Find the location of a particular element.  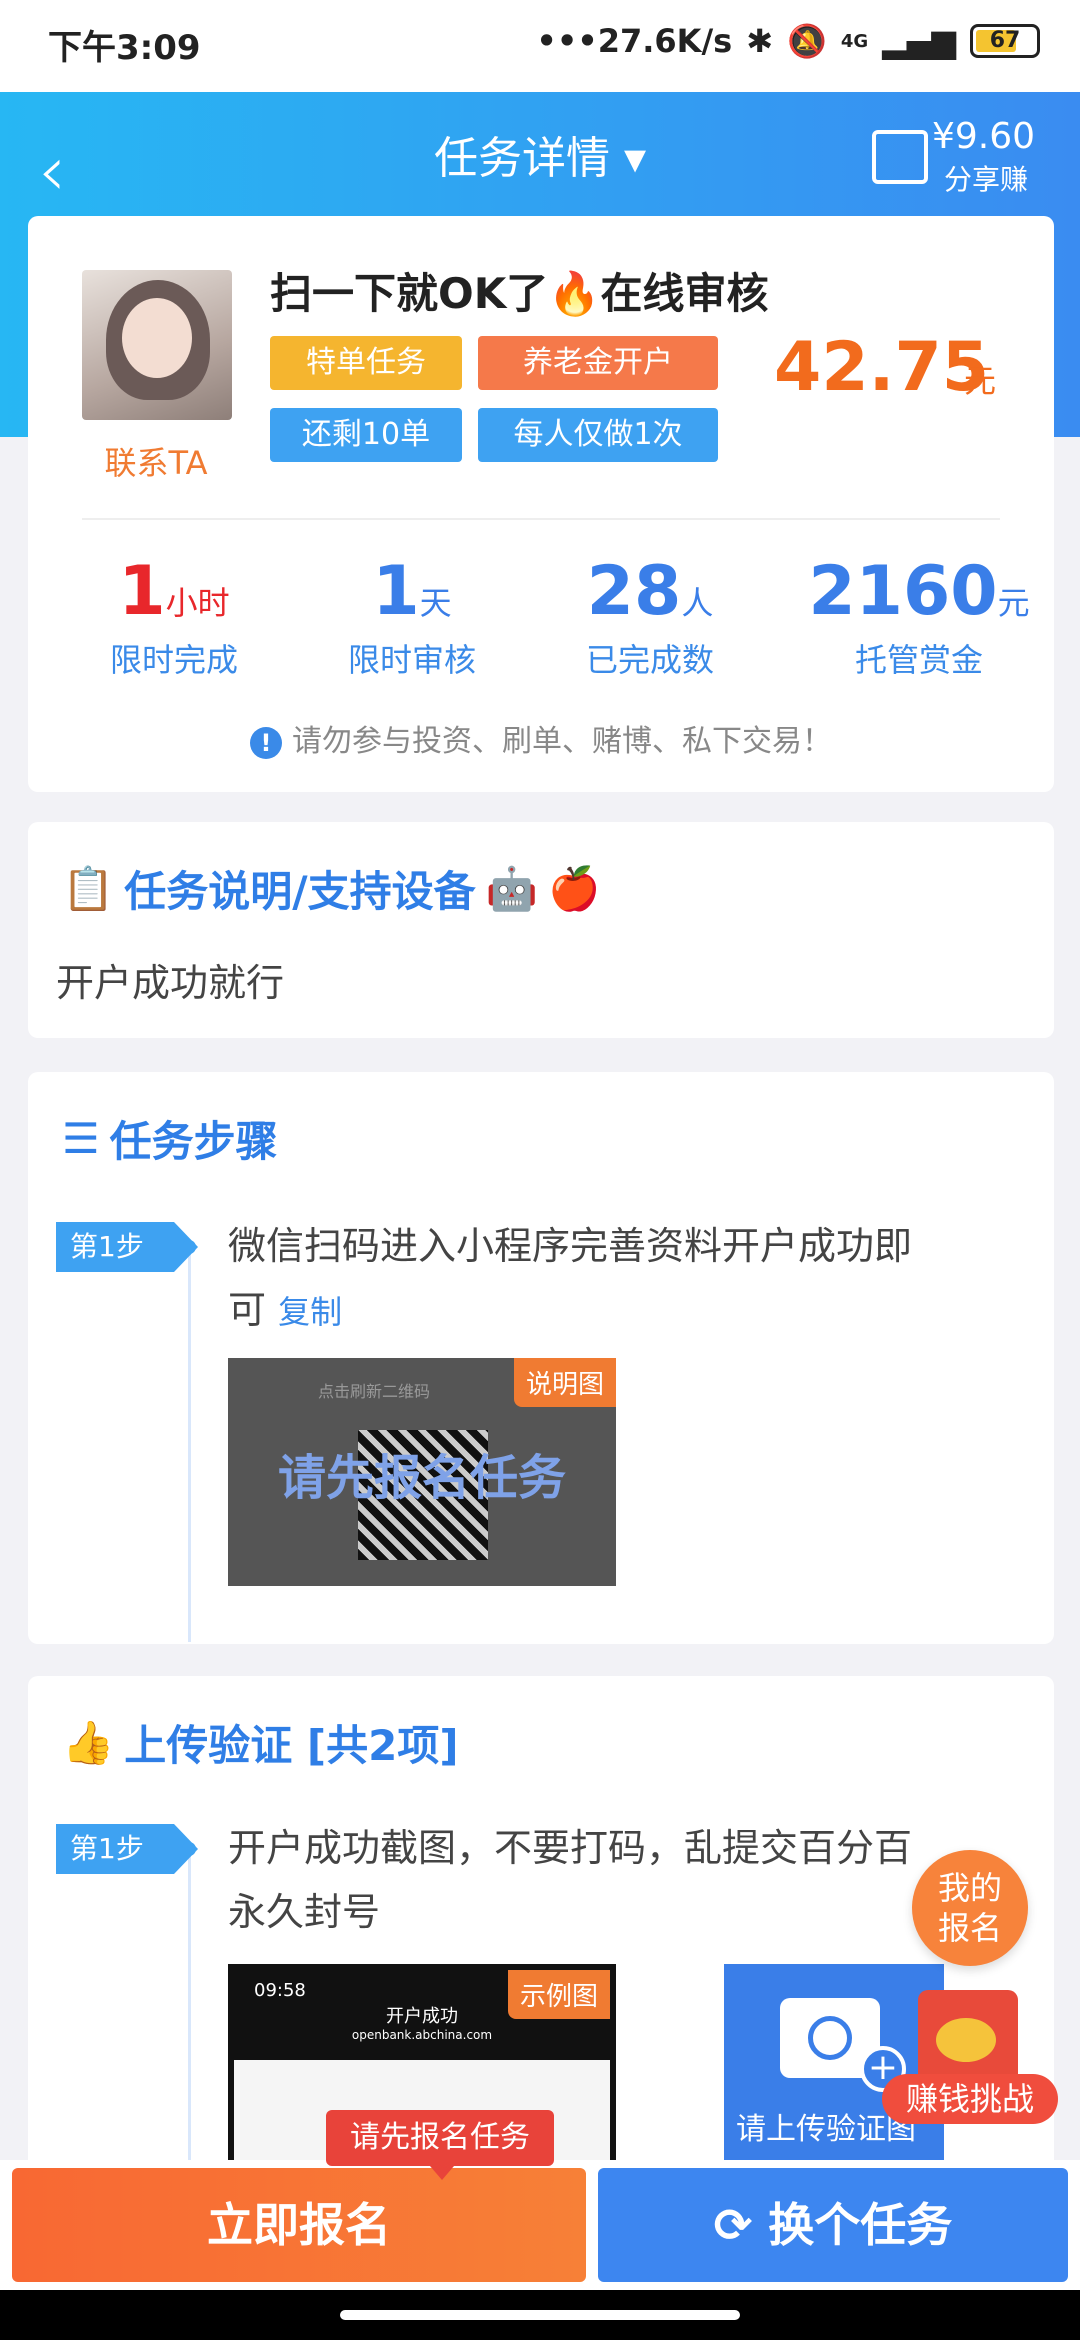

share-amount: ¥9.60 is located at coordinates (984, 136).